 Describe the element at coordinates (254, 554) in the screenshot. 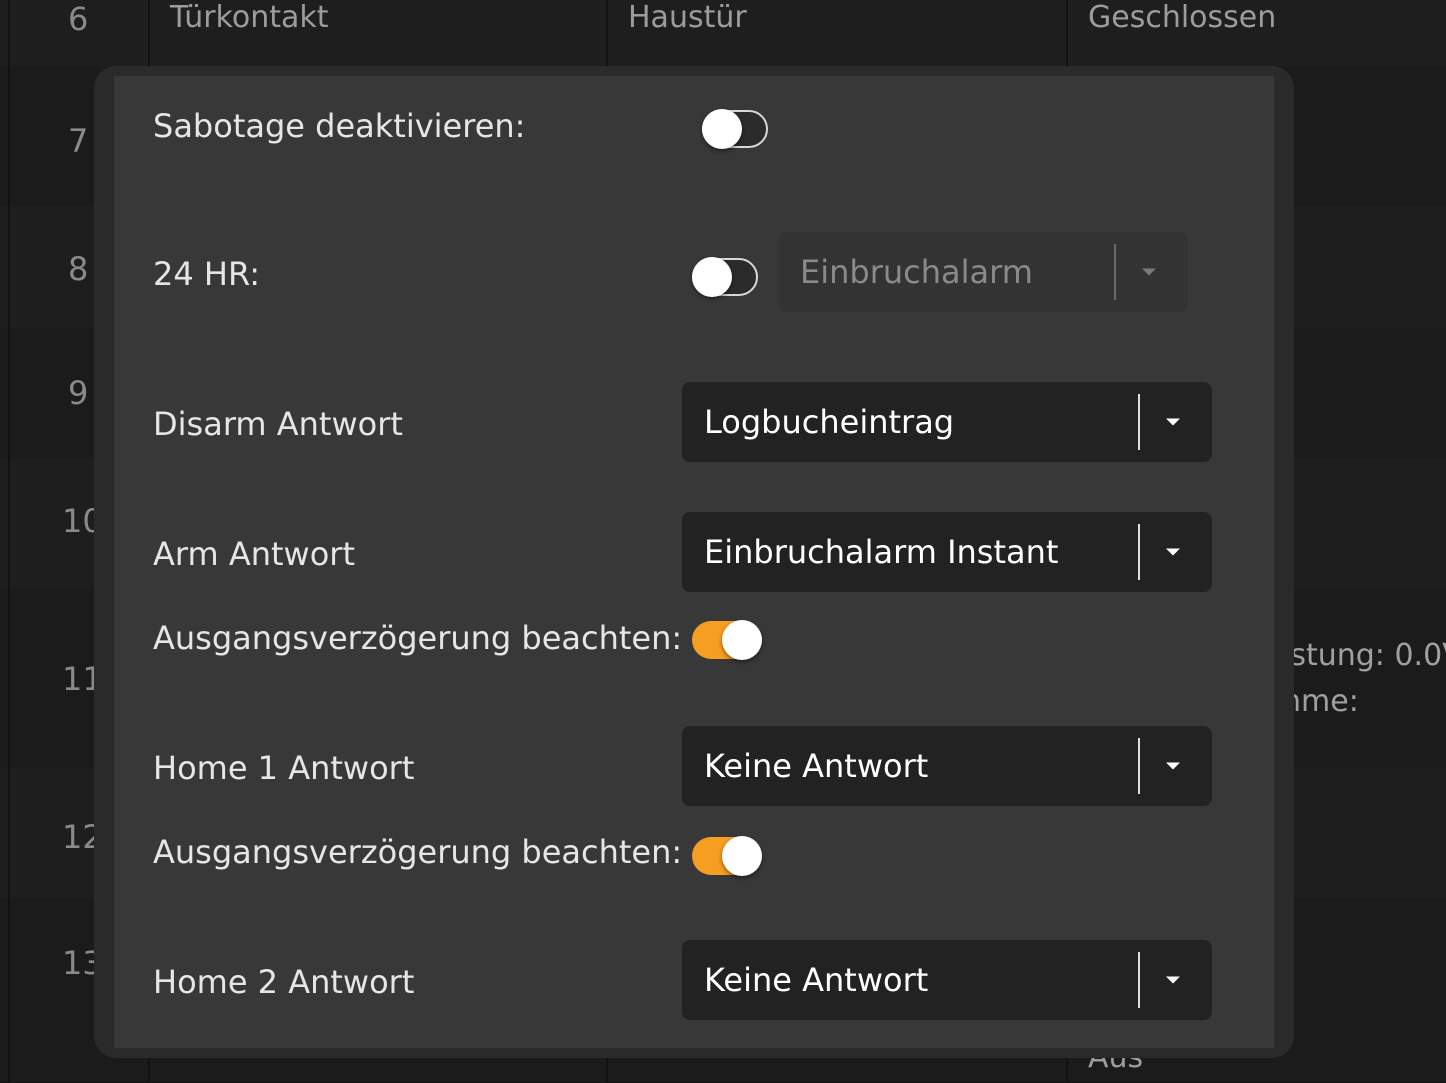

I see `arm-response-label: Arm Antwort` at that location.